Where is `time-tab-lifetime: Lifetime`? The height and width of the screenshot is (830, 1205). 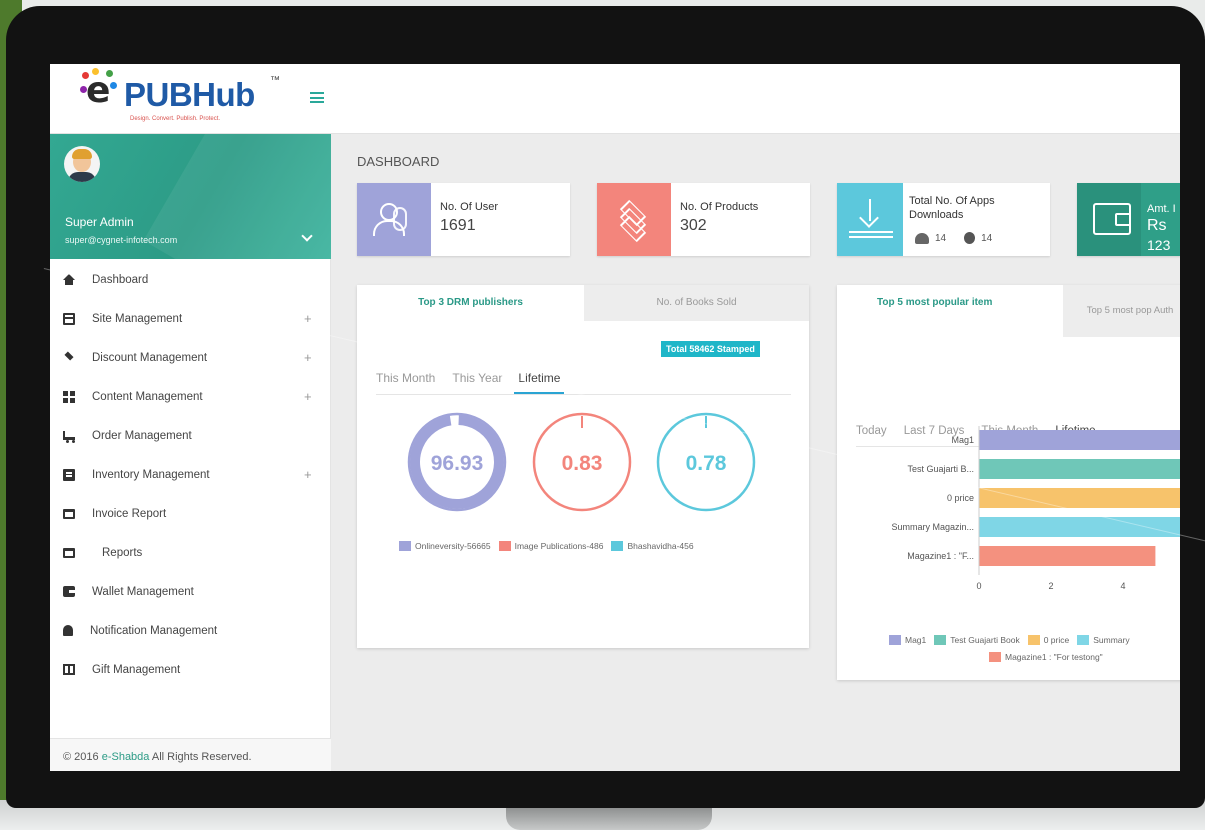 time-tab-lifetime: Lifetime is located at coordinates (539, 382).